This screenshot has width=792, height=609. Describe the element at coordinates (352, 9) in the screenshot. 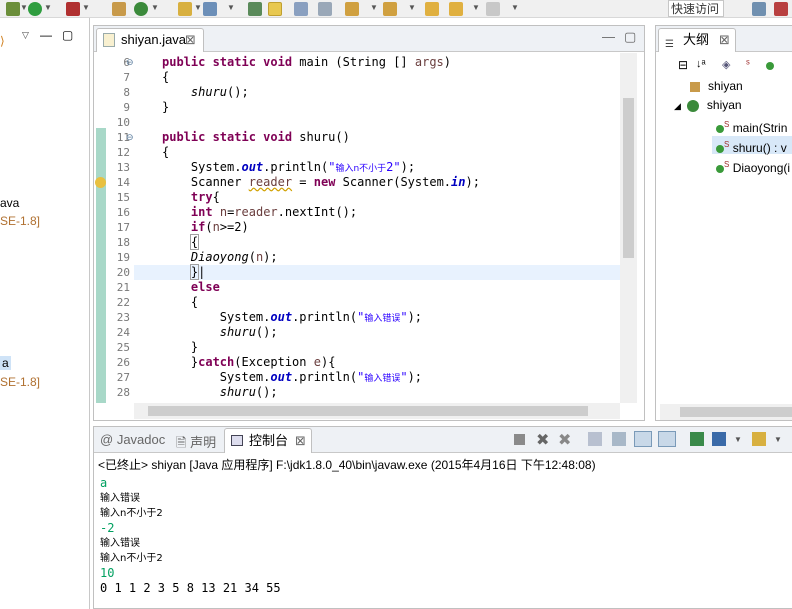

I see `next-edit-icon` at that location.